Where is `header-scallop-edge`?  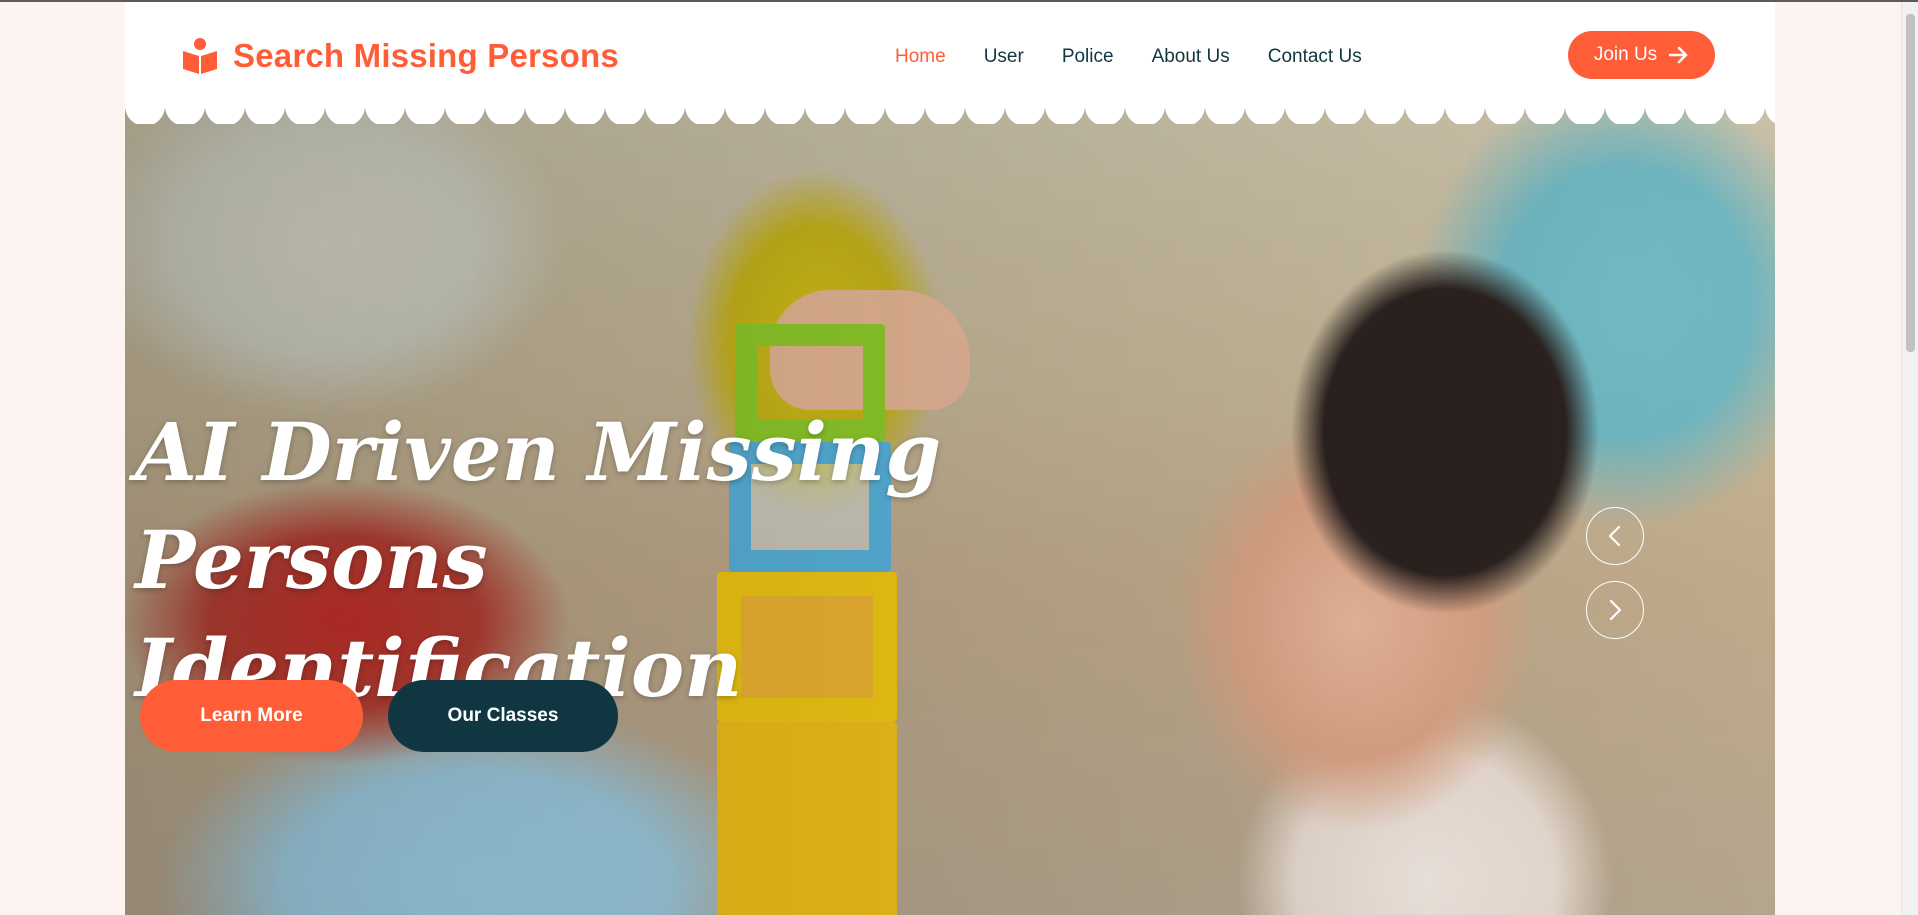 header-scallop-edge is located at coordinates (950, 113).